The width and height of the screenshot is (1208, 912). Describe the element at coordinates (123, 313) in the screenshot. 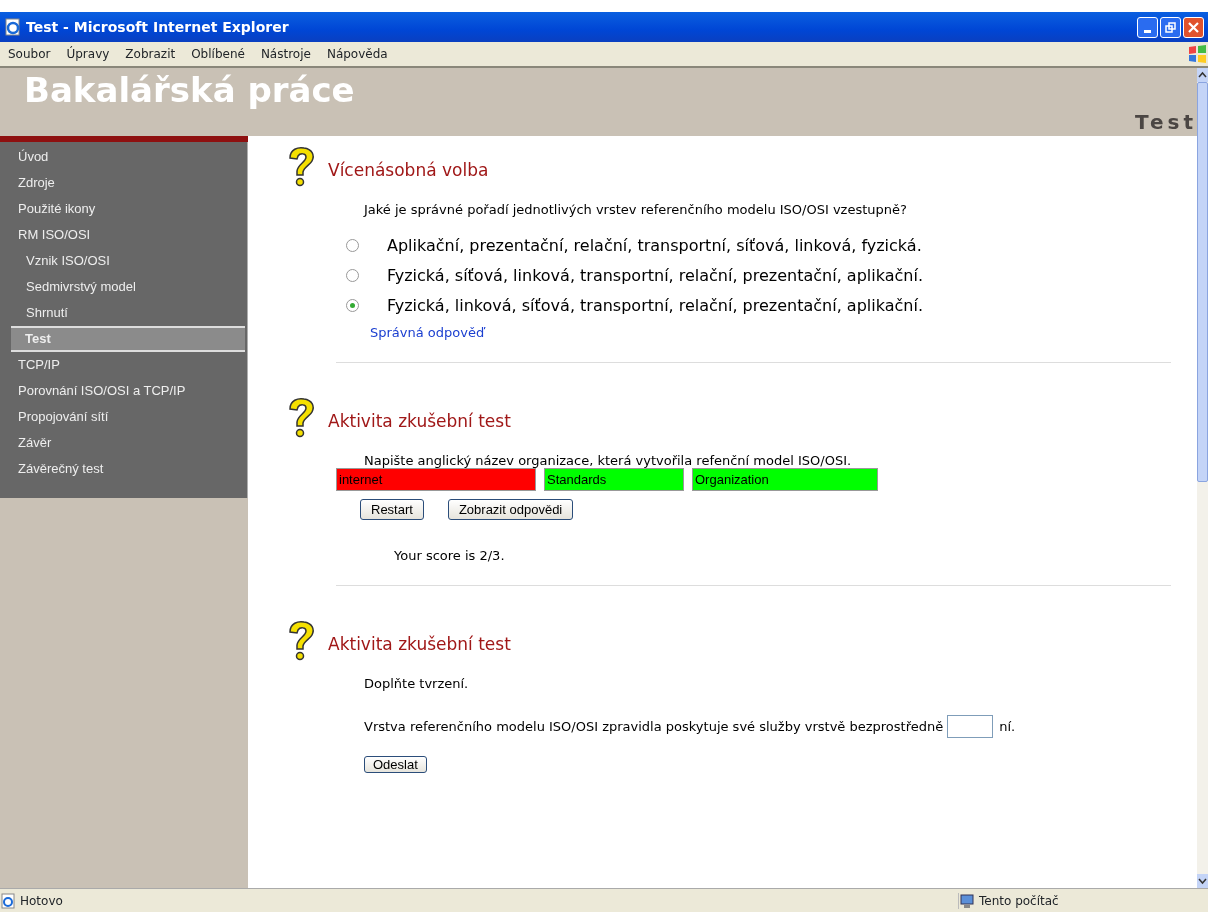

I see `sidebar-item: Shrnutí` at that location.